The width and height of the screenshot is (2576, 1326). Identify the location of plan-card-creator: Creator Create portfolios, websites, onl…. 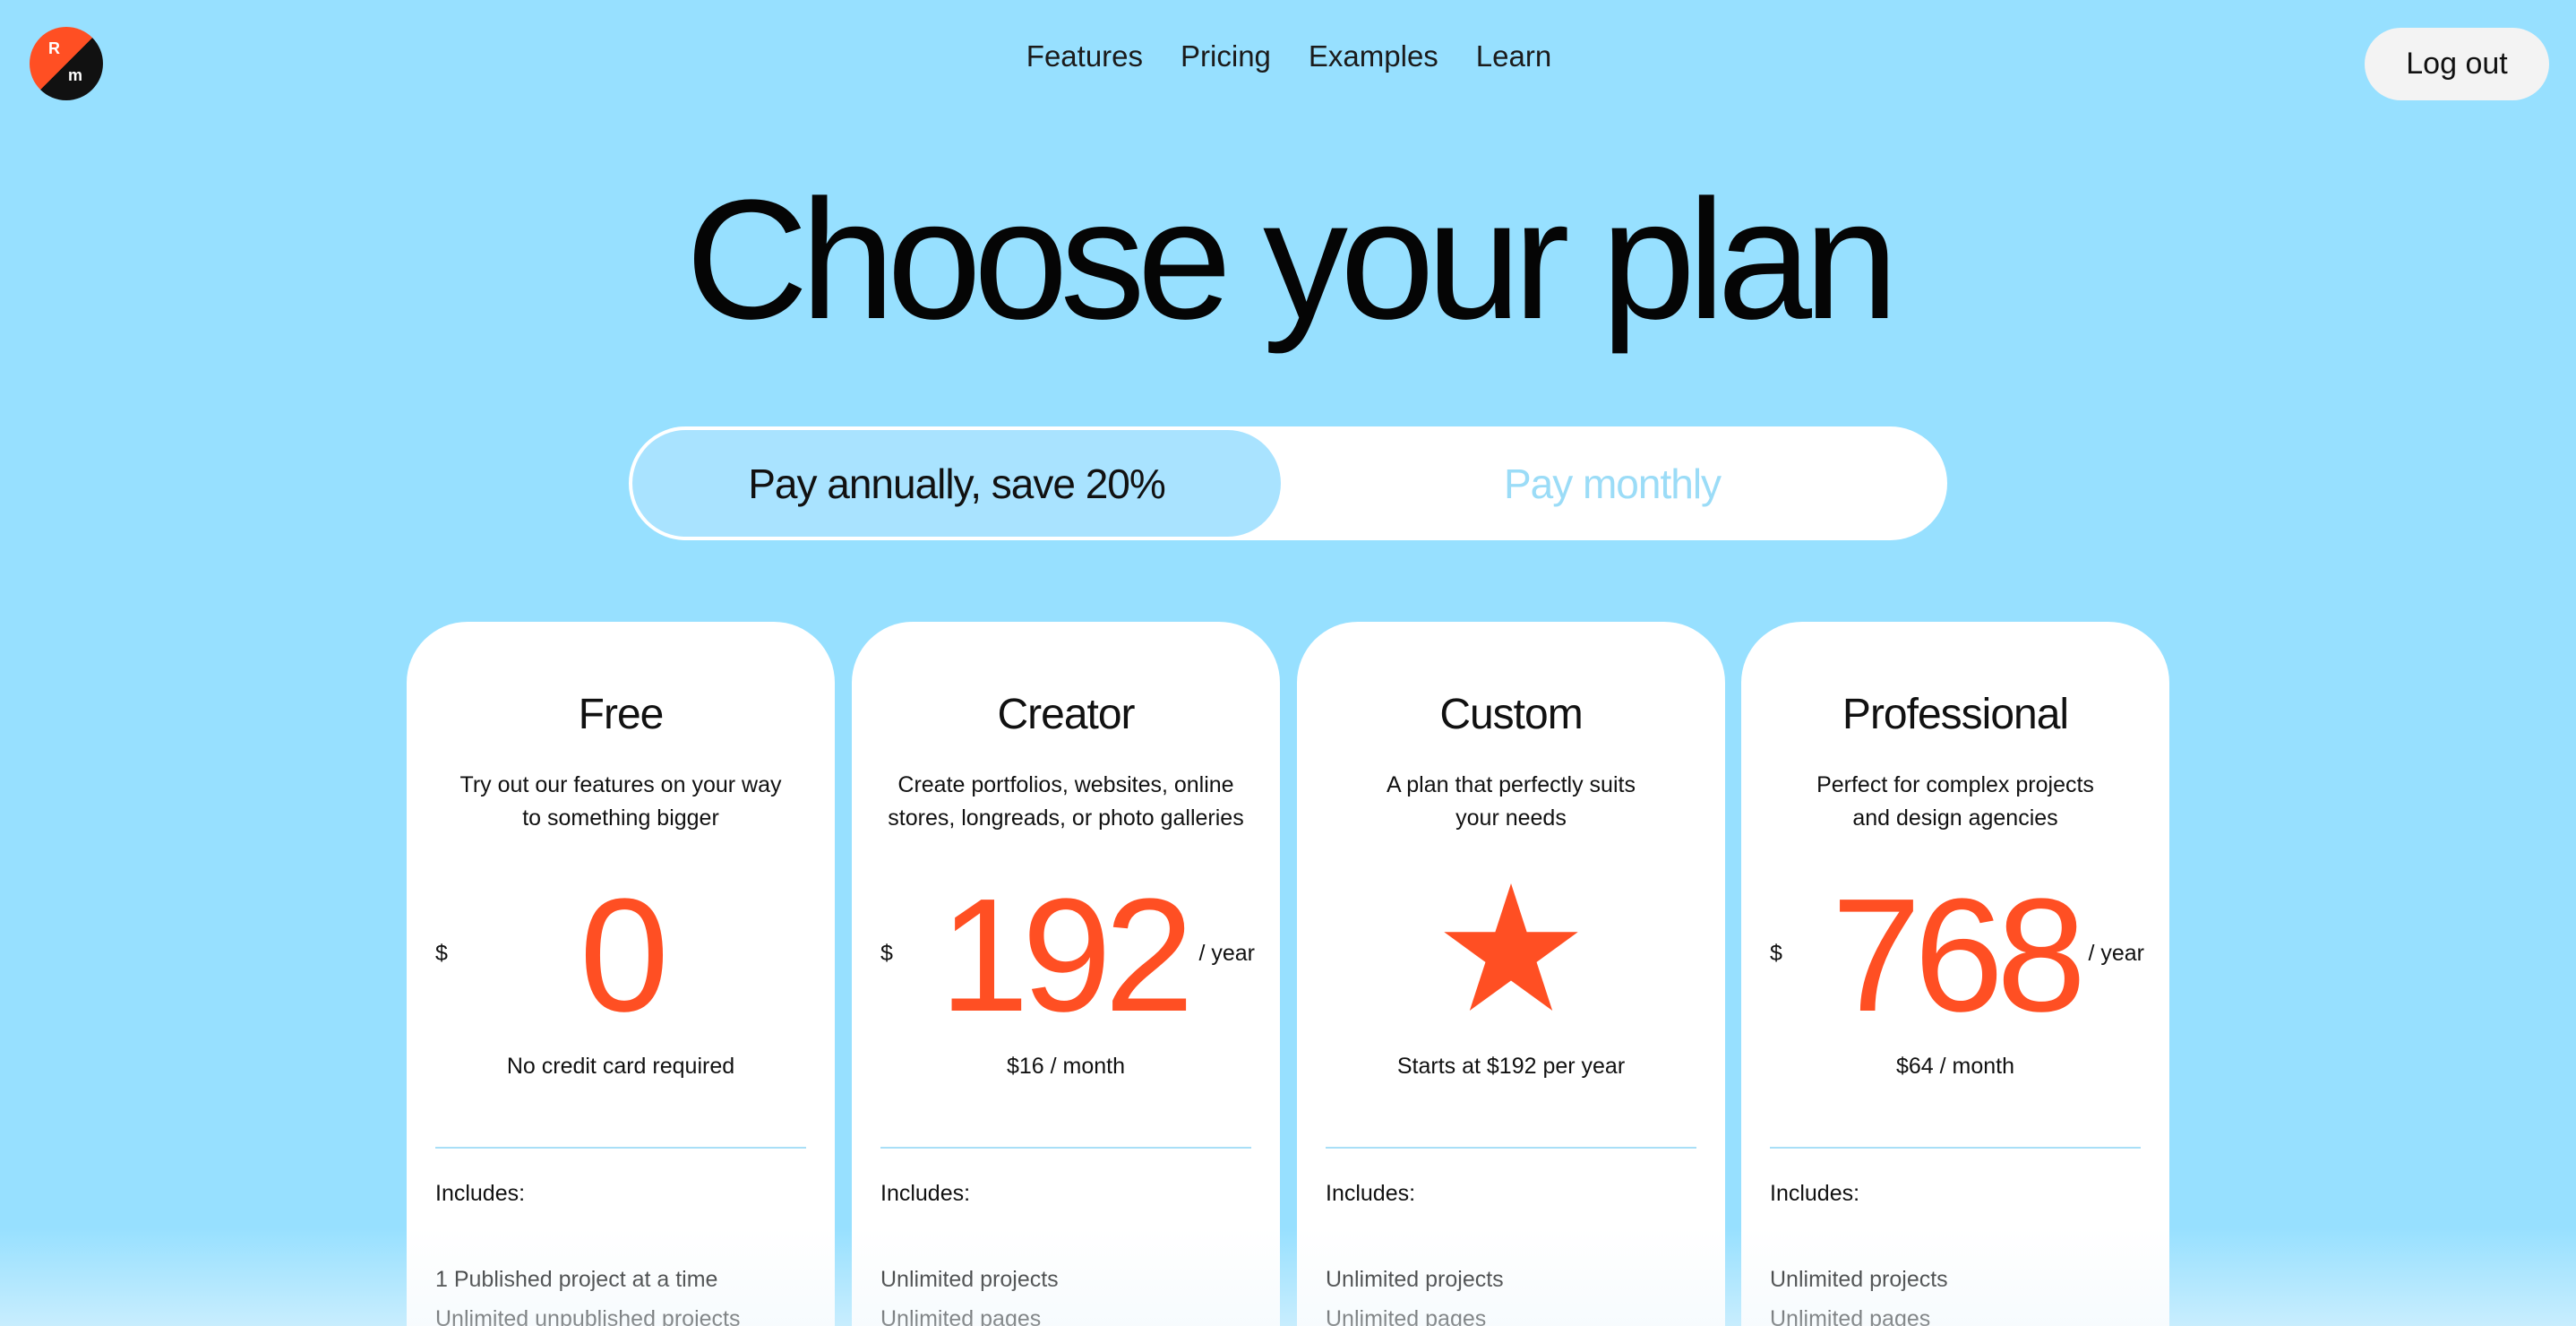
(1066, 974).